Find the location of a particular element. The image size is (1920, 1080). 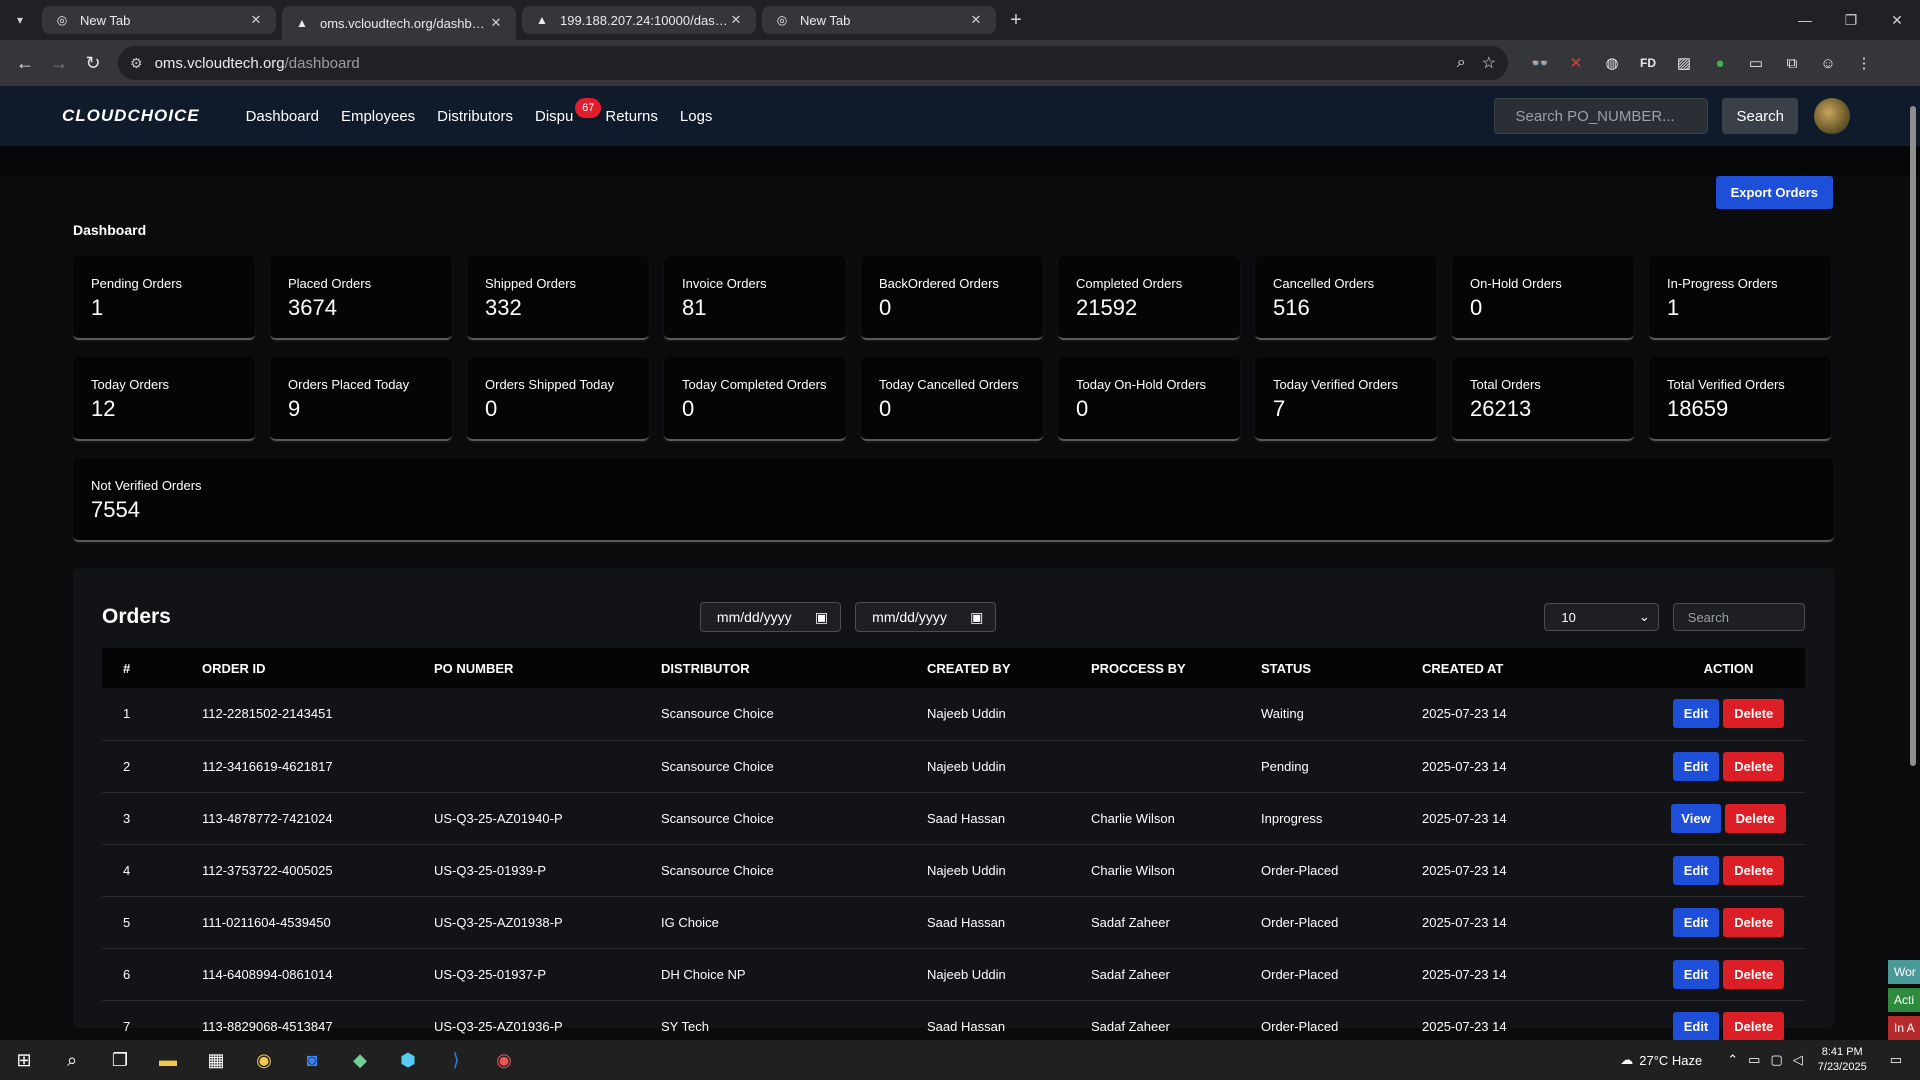

site-info-icon: ⚙ is located at coordinates (136, 63).